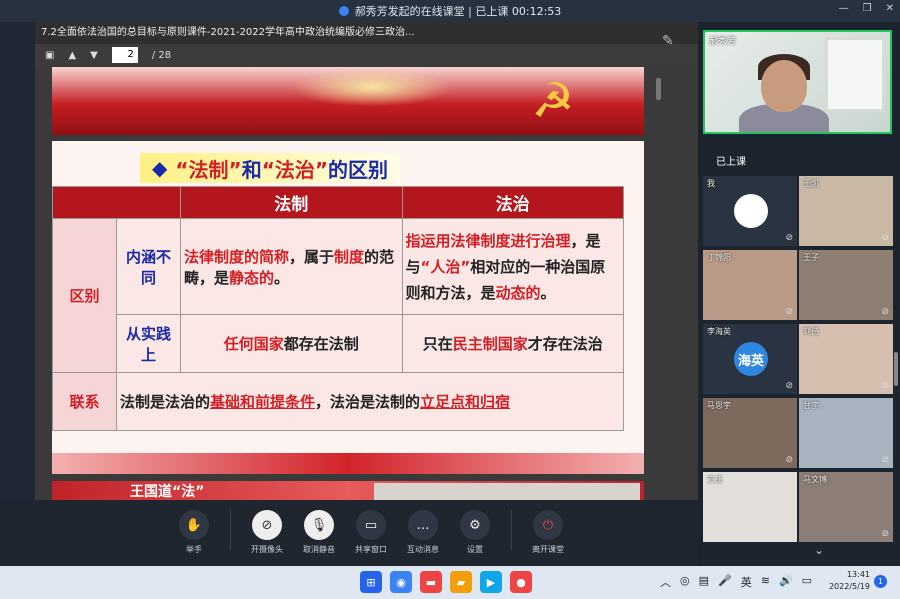  What do you see at coordinates (548, 525) in the screenshot?
I see `power-icon: ⏻` at bounding box center [548, 525].